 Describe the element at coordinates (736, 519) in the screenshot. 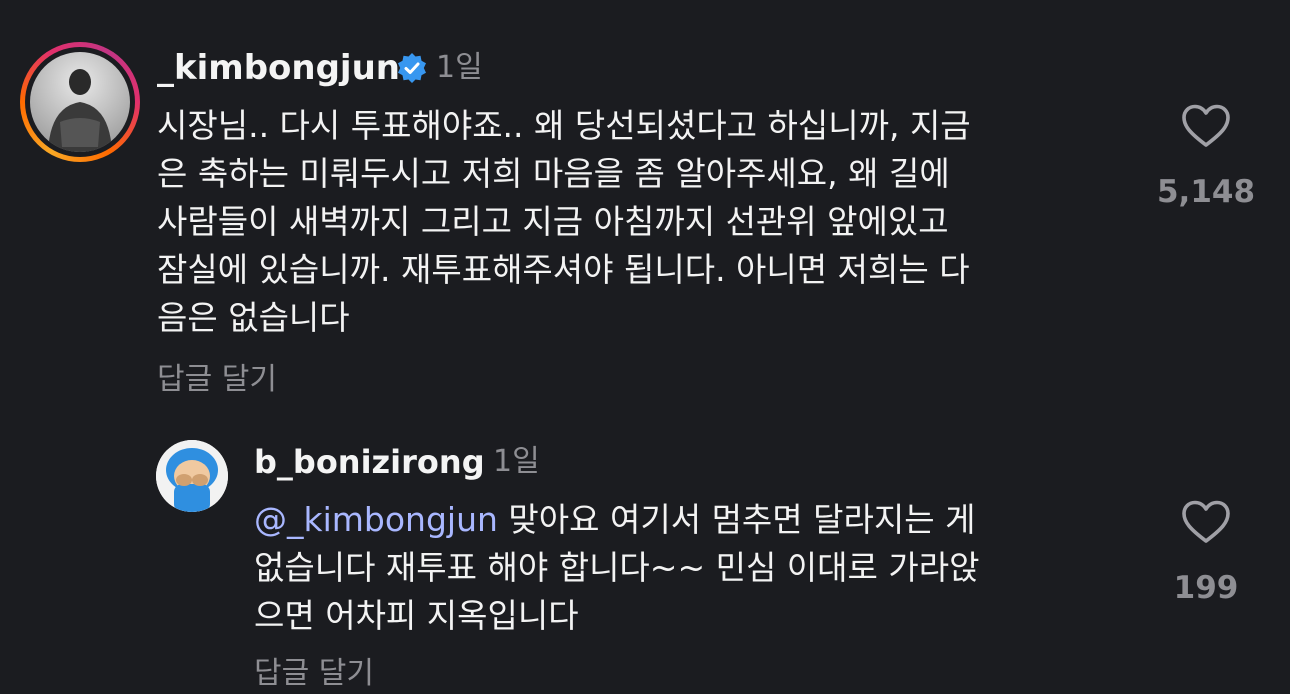

I see `comment-text-fragment: 맞아요 여기서 멈추면 달라지는 게` at that location.